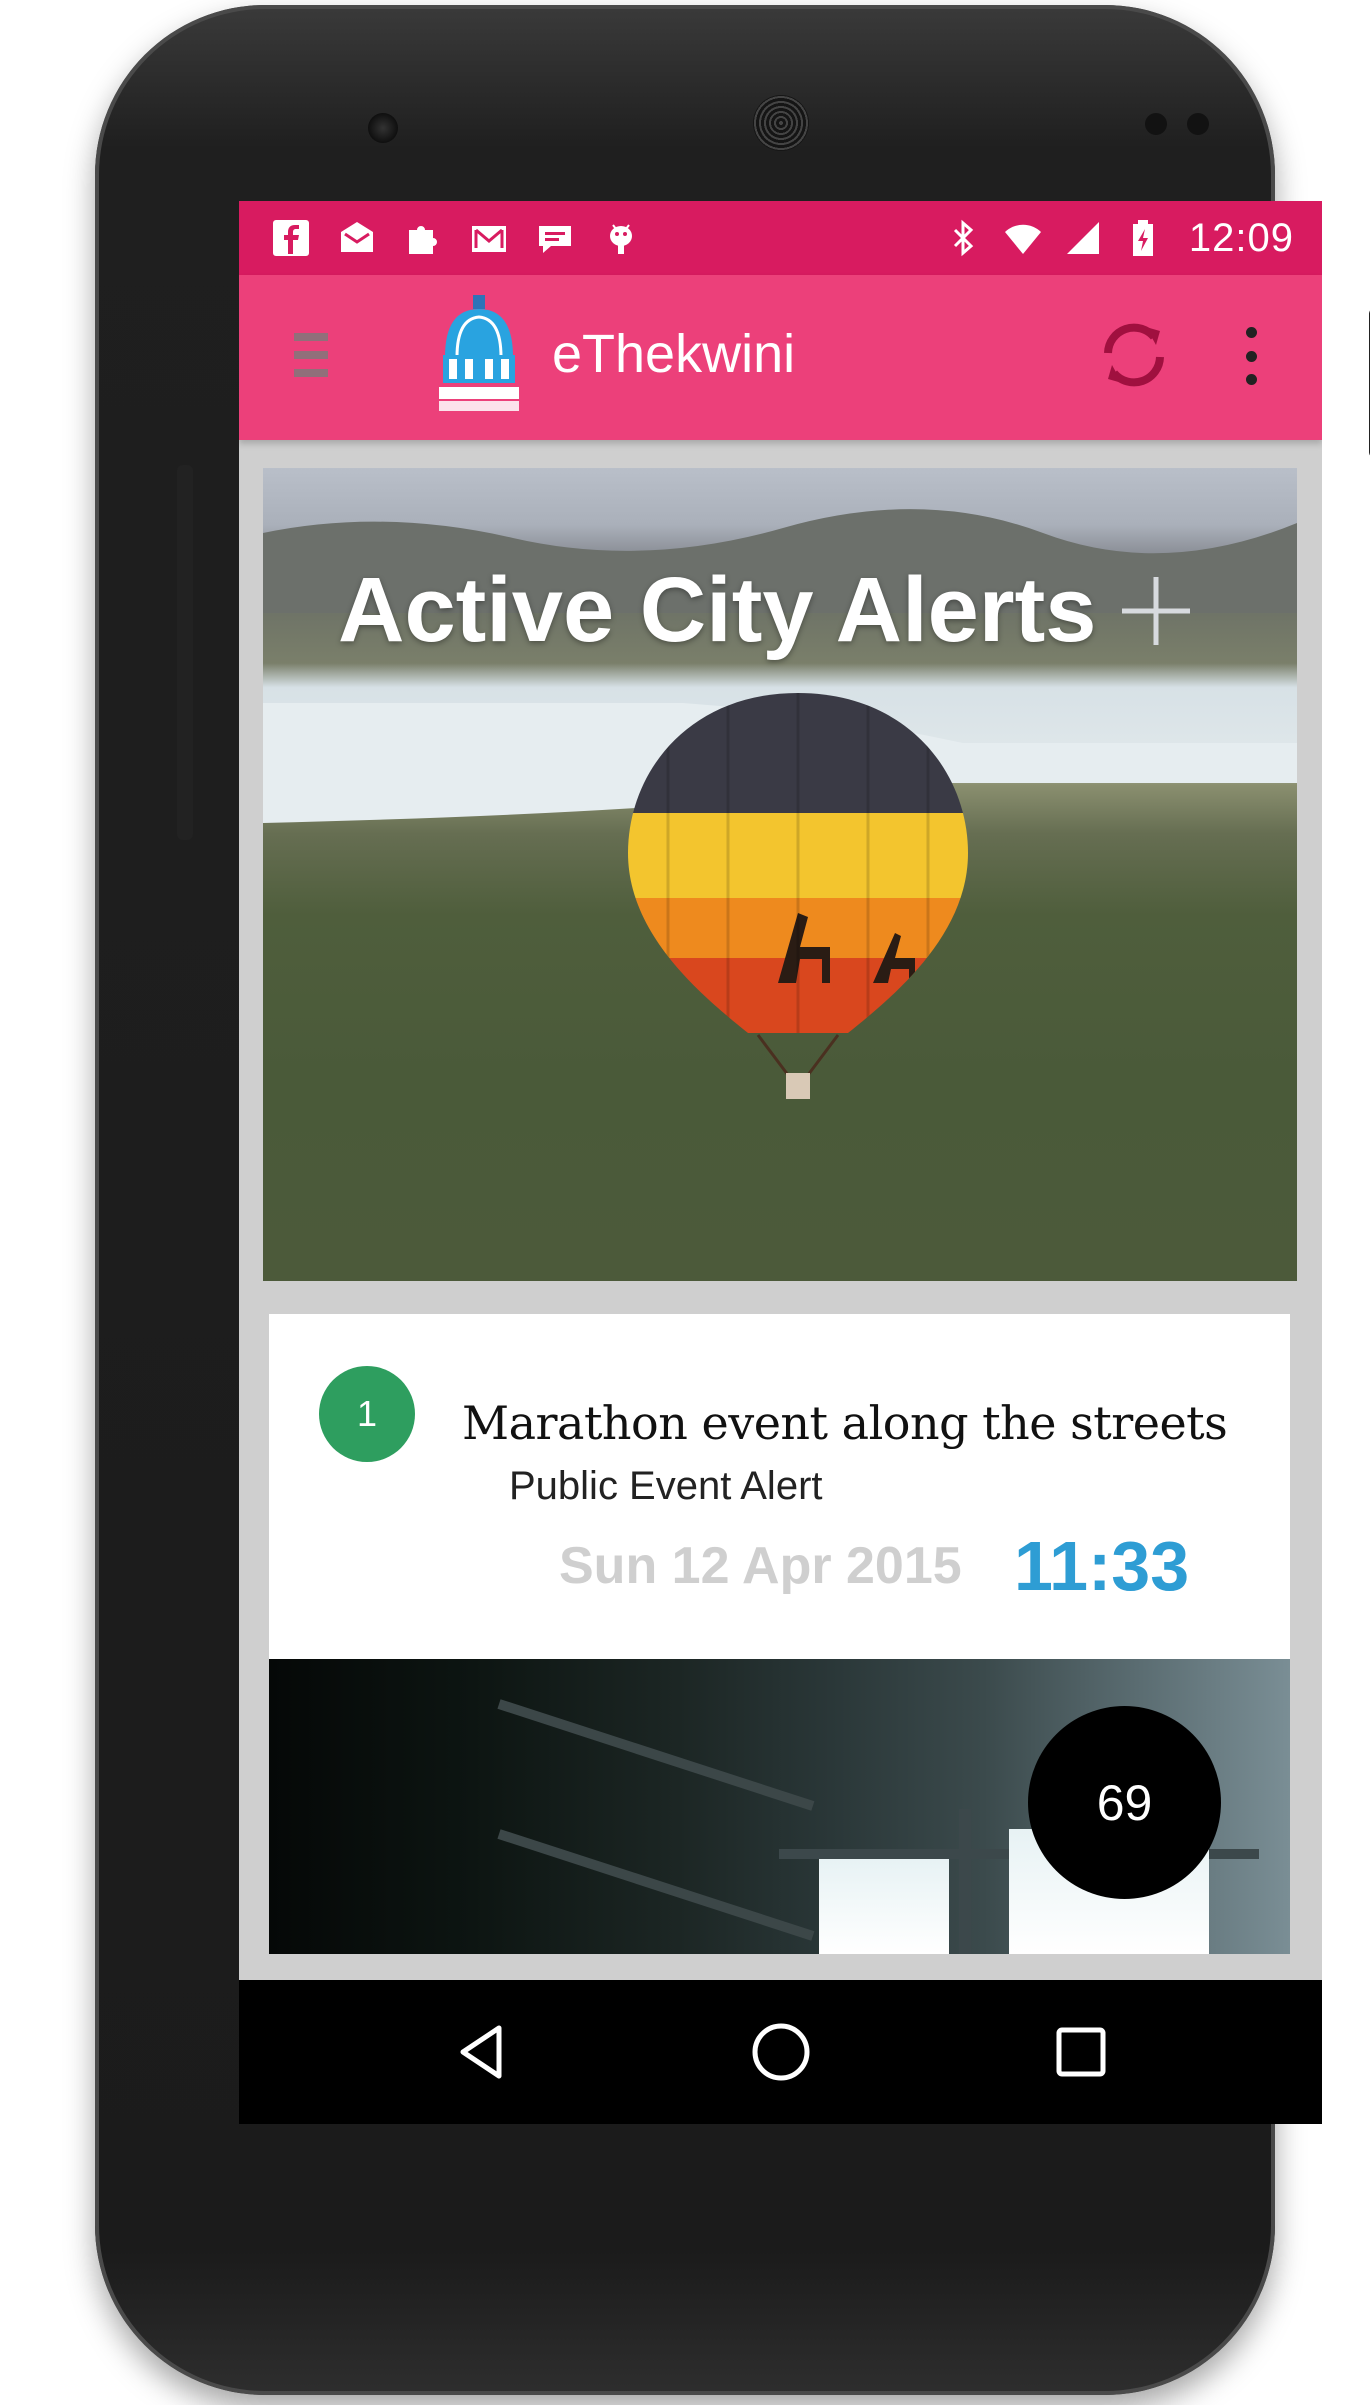  Describe the element at coordinates (781, 123) in the screenshot. I see `earpiece-speaker` at that location.